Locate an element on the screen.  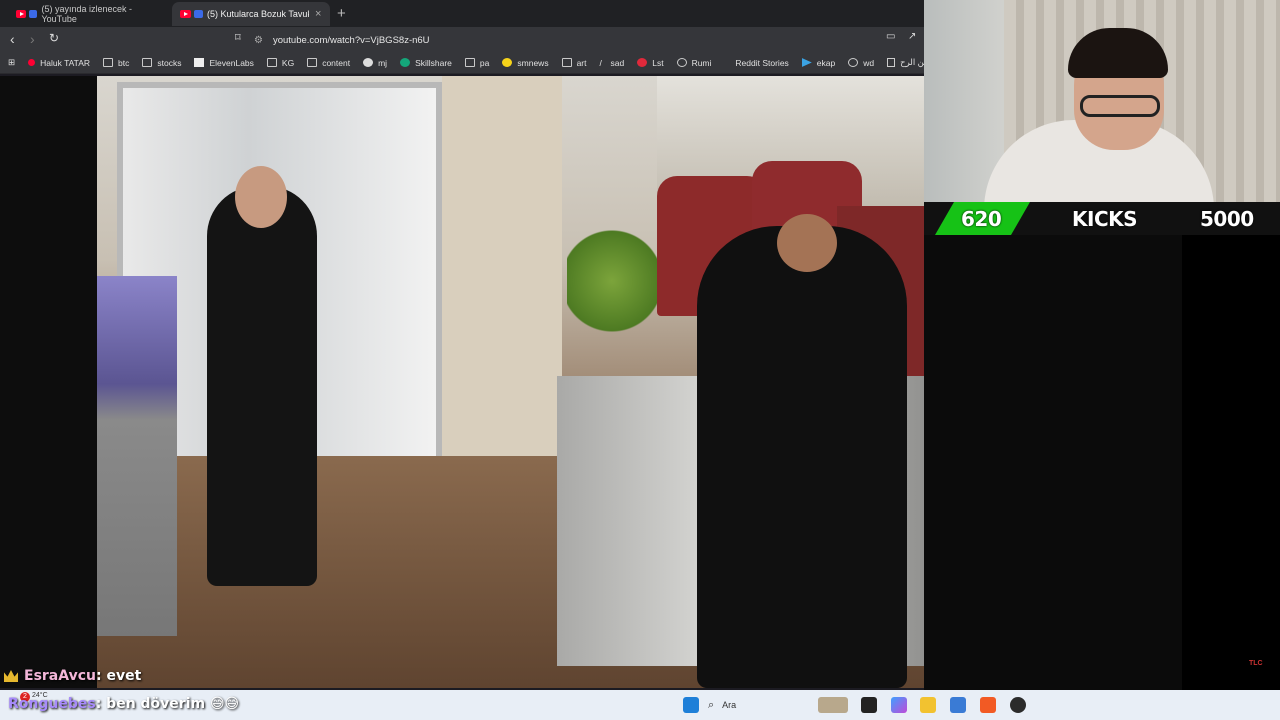
stat-label: KICKS is located at coordinates (1105, 219).